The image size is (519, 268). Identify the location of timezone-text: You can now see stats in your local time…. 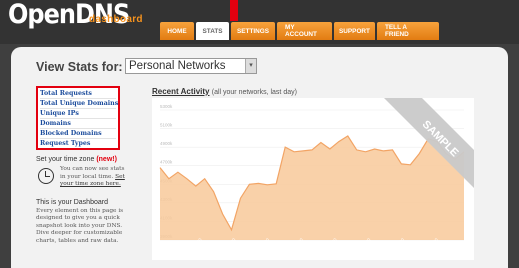
(95, 177).